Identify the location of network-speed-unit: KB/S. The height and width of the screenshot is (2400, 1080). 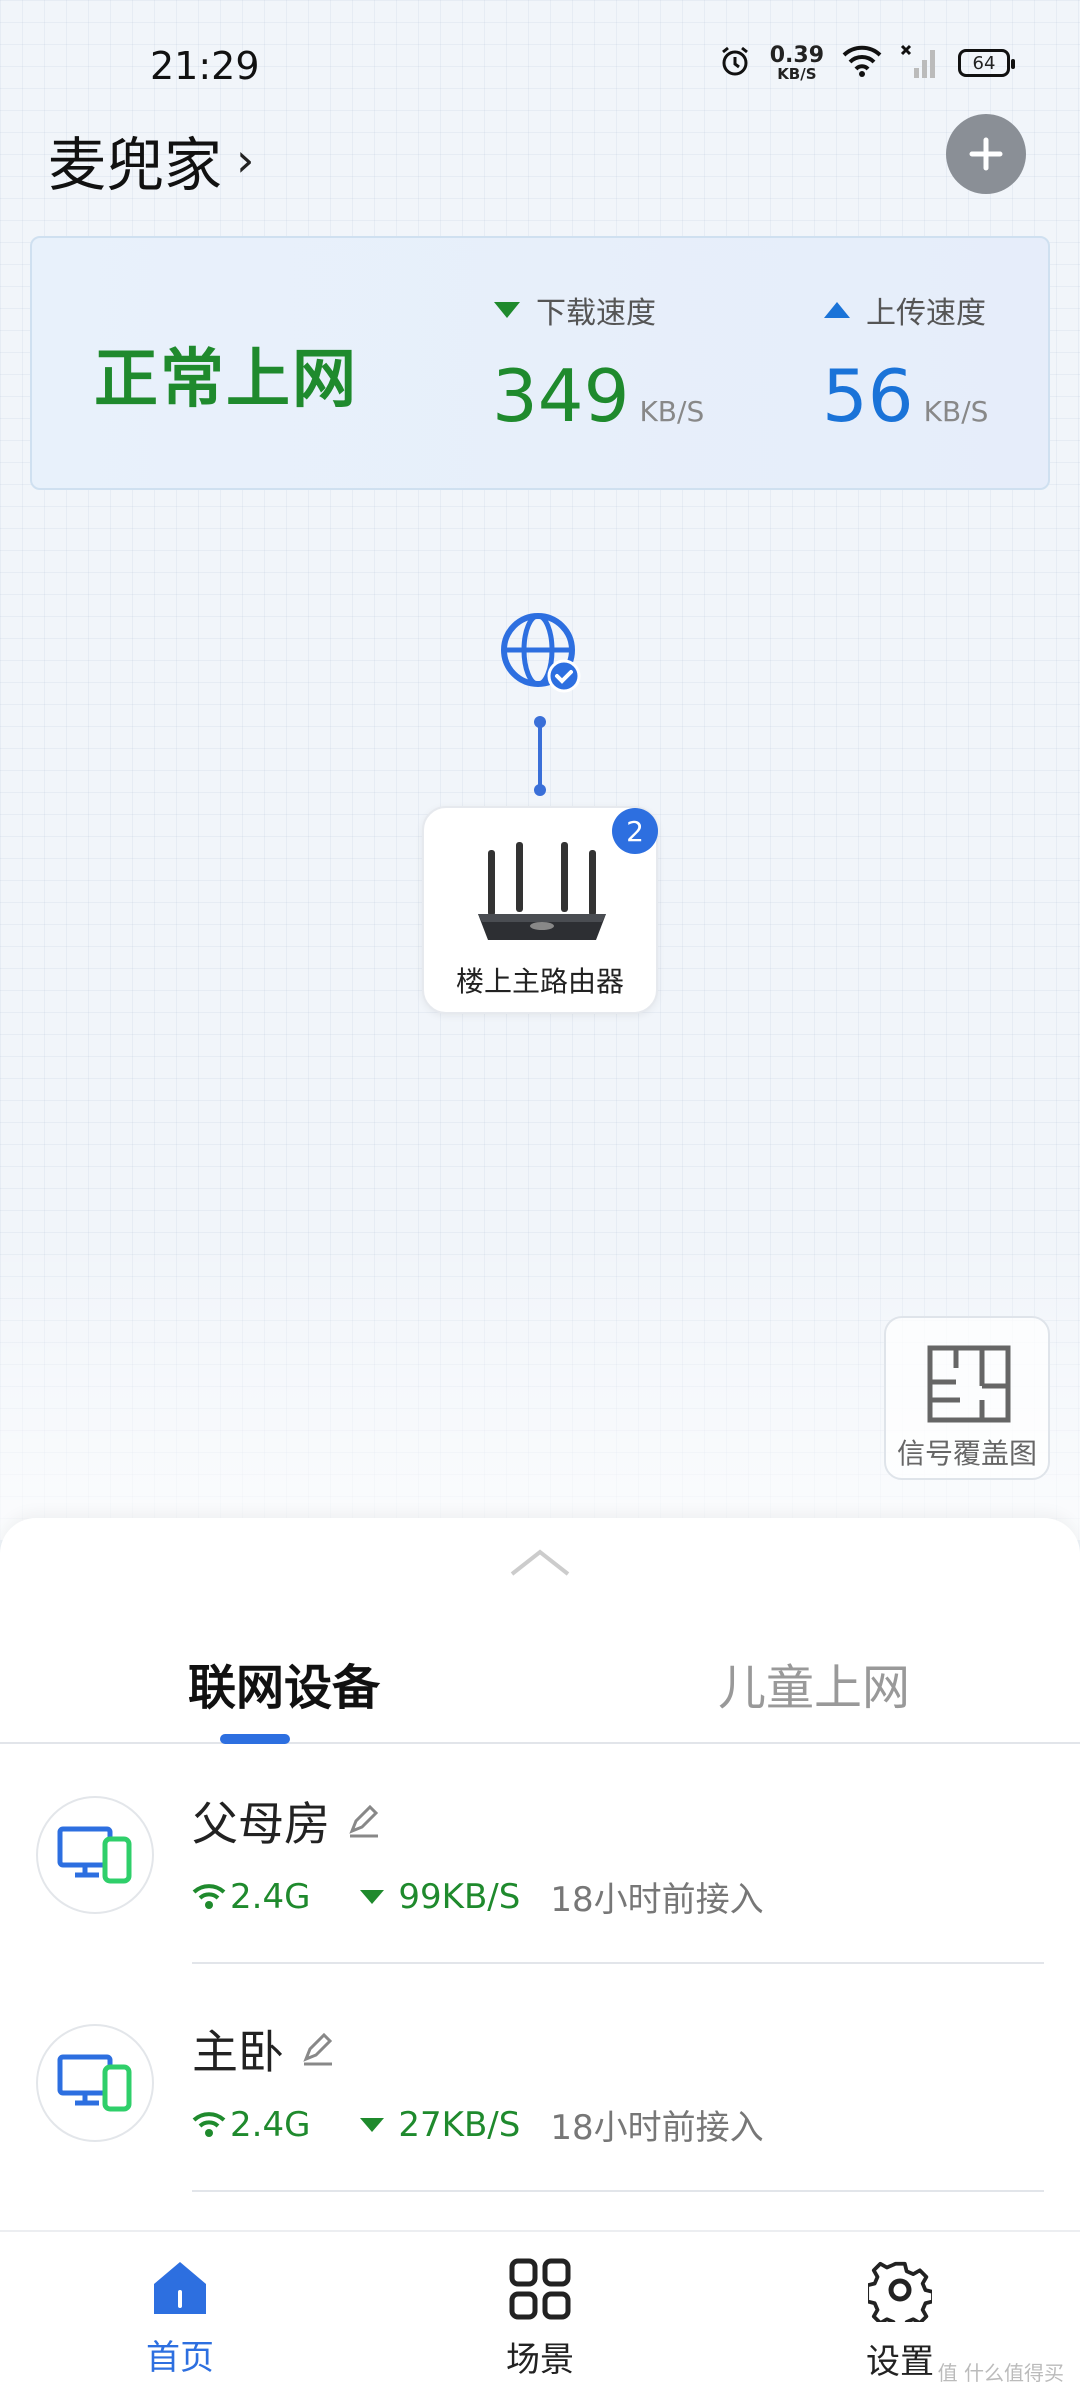
(797, 73).